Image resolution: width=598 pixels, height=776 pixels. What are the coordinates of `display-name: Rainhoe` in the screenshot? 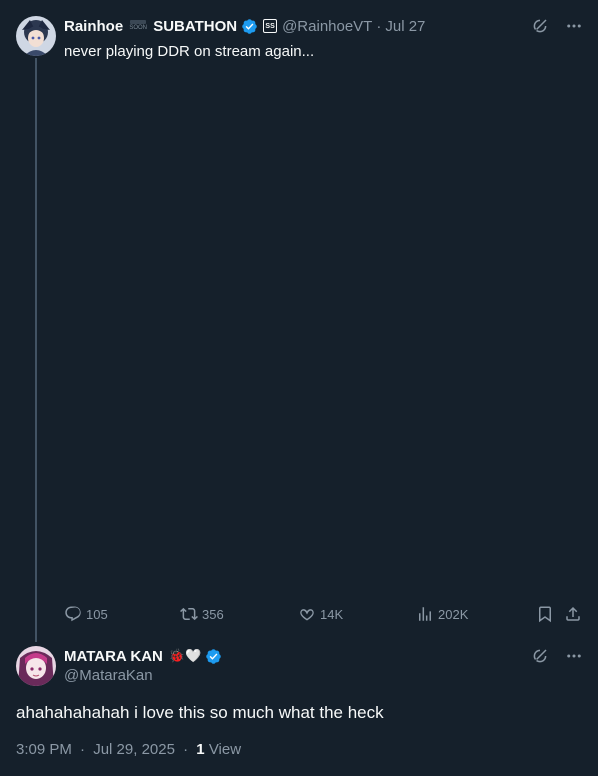 It's located at (93, 26).